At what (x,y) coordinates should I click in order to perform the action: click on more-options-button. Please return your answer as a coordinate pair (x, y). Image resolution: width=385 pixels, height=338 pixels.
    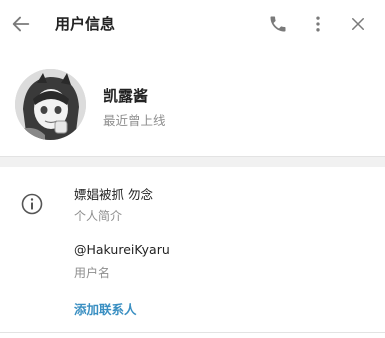
    Looking at the image, I should click on (318, 24).